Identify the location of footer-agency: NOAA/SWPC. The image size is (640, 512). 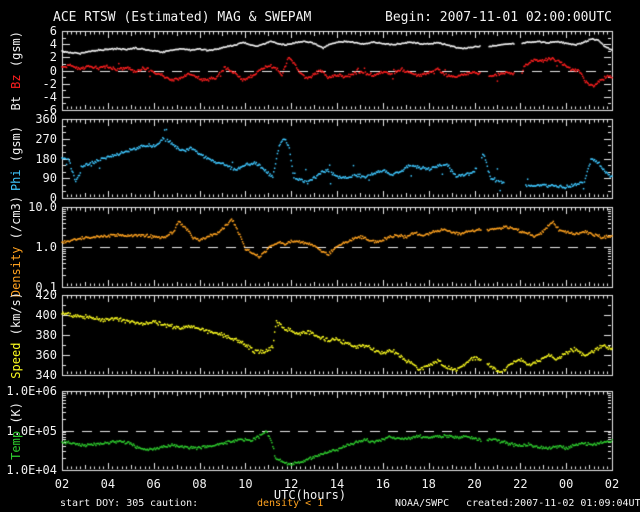
(422, 503).